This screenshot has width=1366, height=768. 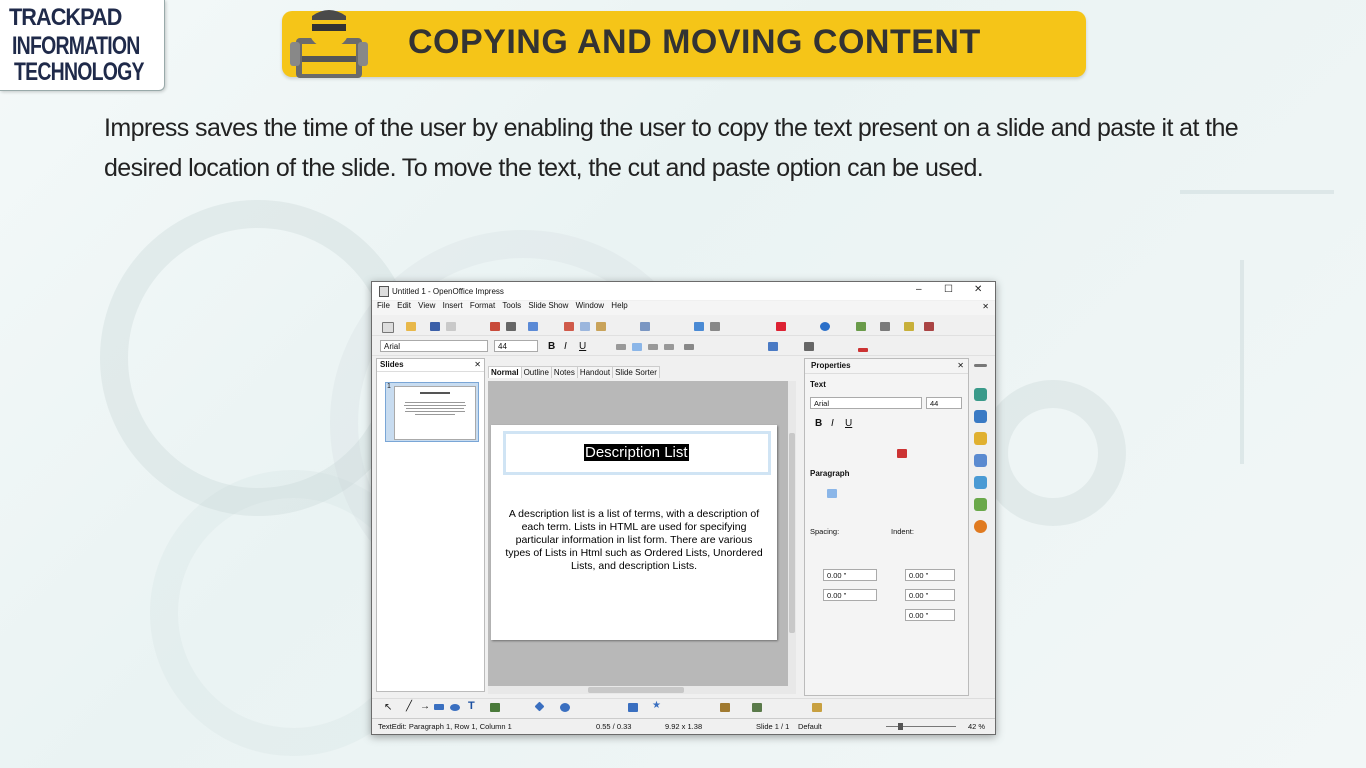 What do you see at coordinates (495, 707) in the screenshot?
I see `curve-icon` at bounding box center [495, 707].